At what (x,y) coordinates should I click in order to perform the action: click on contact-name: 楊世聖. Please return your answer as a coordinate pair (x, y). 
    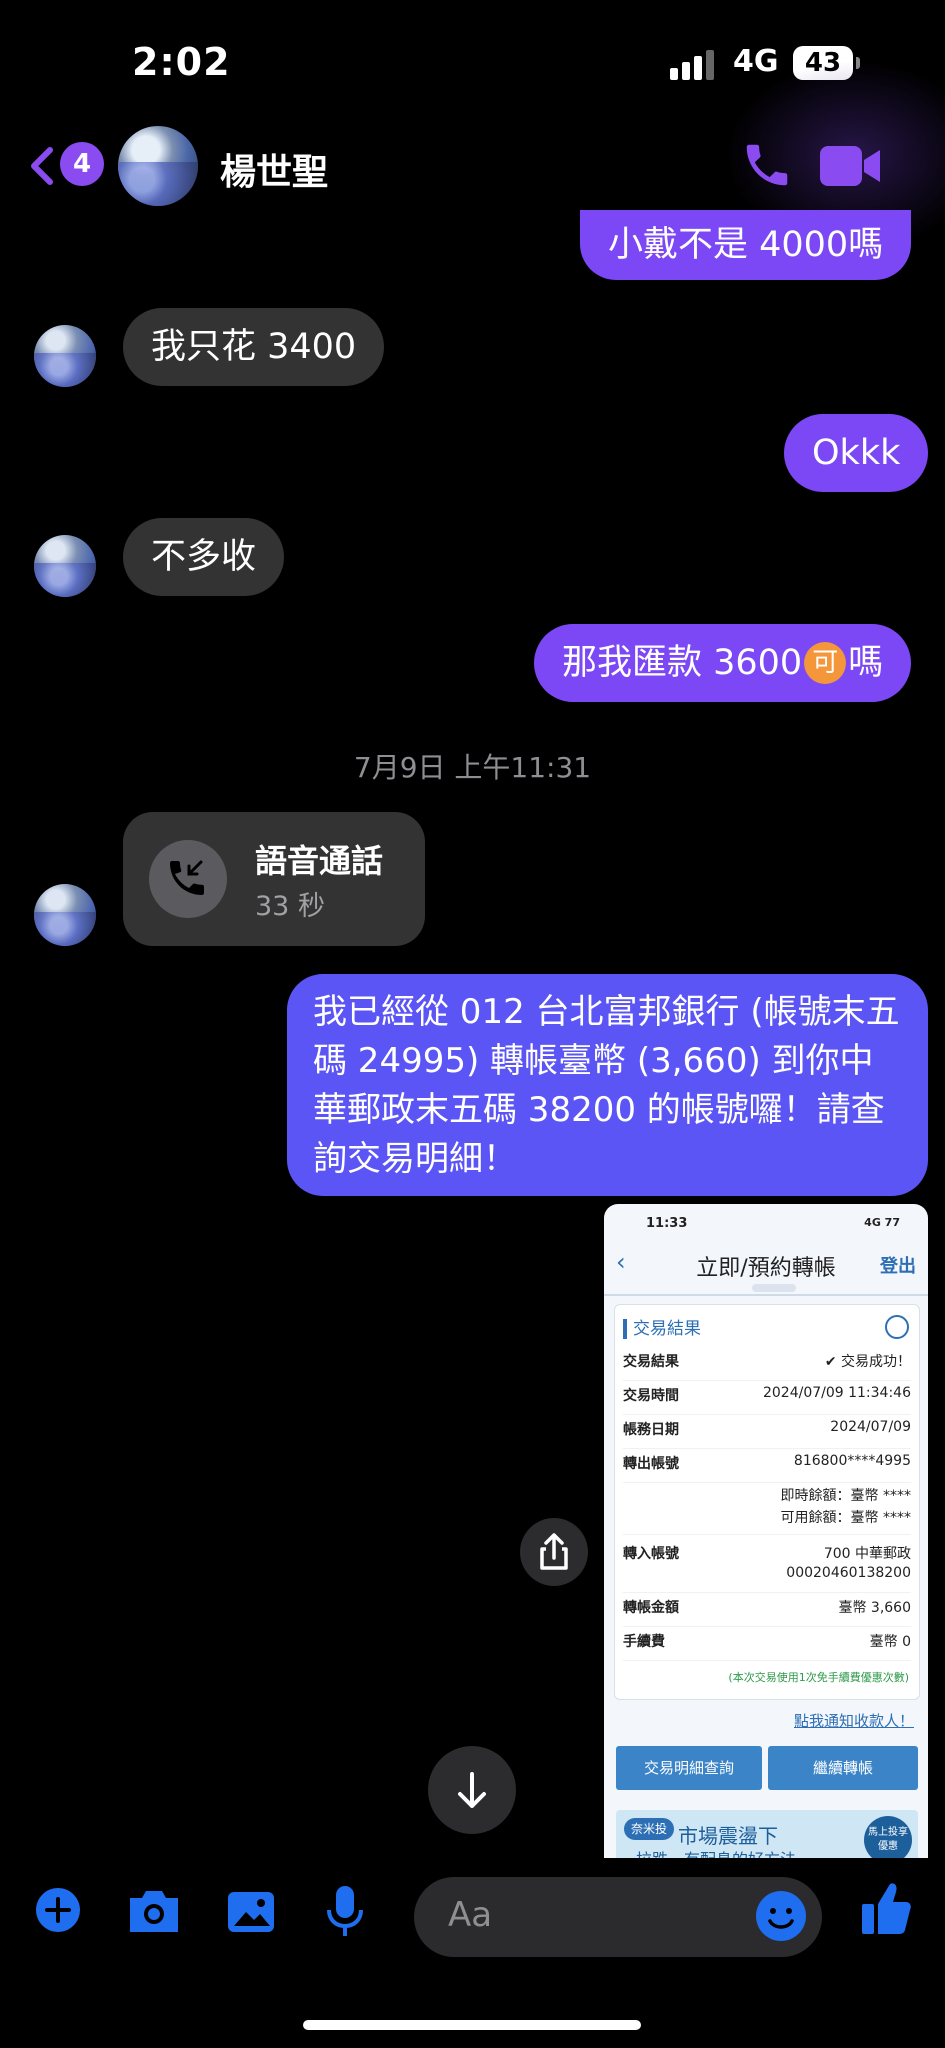
    Looking at the image, I should click on (274, 169).